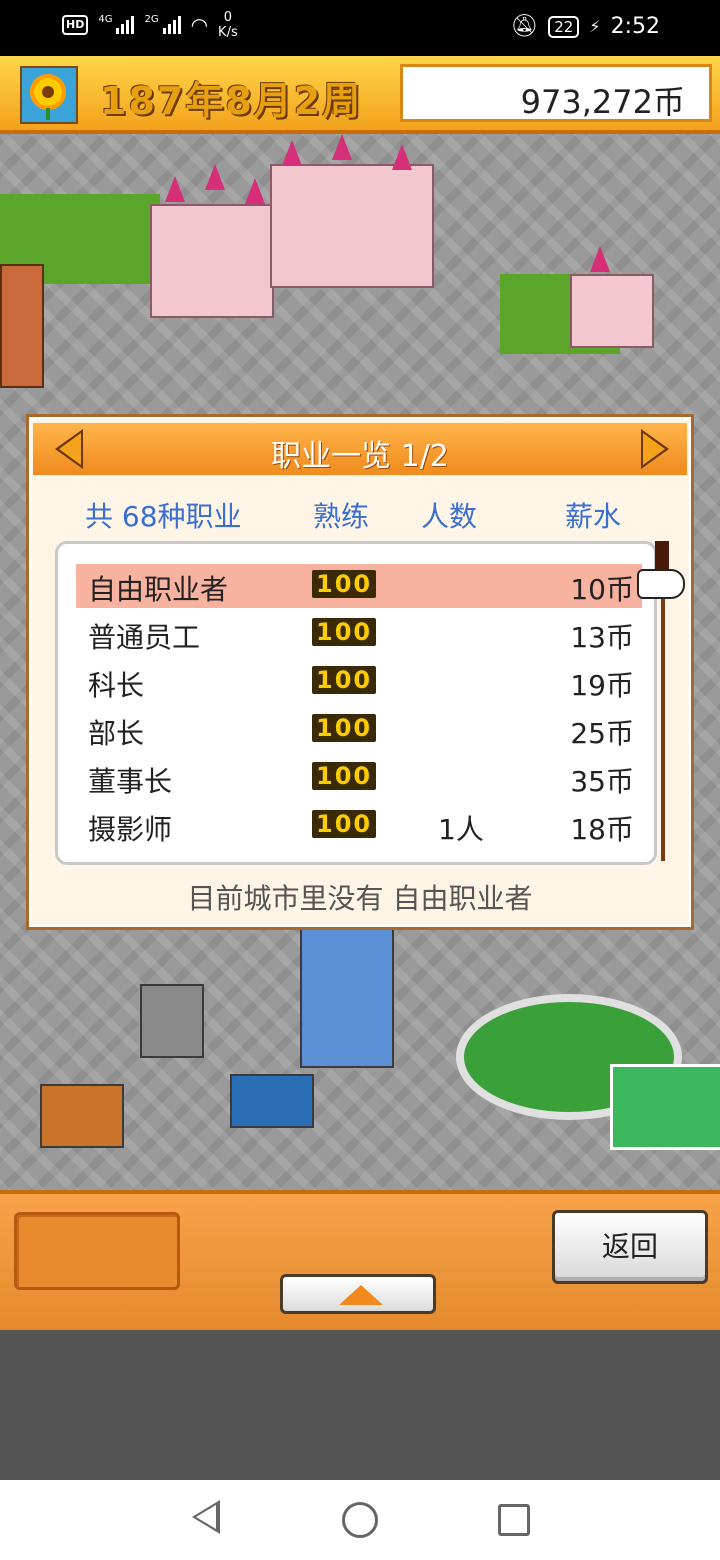 The height and width of the screenshot is (1560, 720). Describe the element at coordinates (172, 1021) in the screenshot. I see `grey-office` at that location.